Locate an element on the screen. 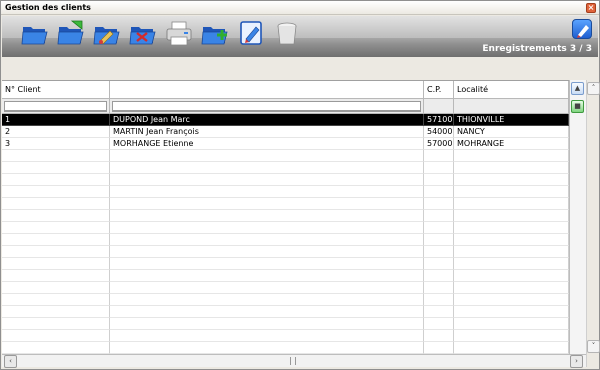  folder-new-icon is located at coordinates (70, 32).